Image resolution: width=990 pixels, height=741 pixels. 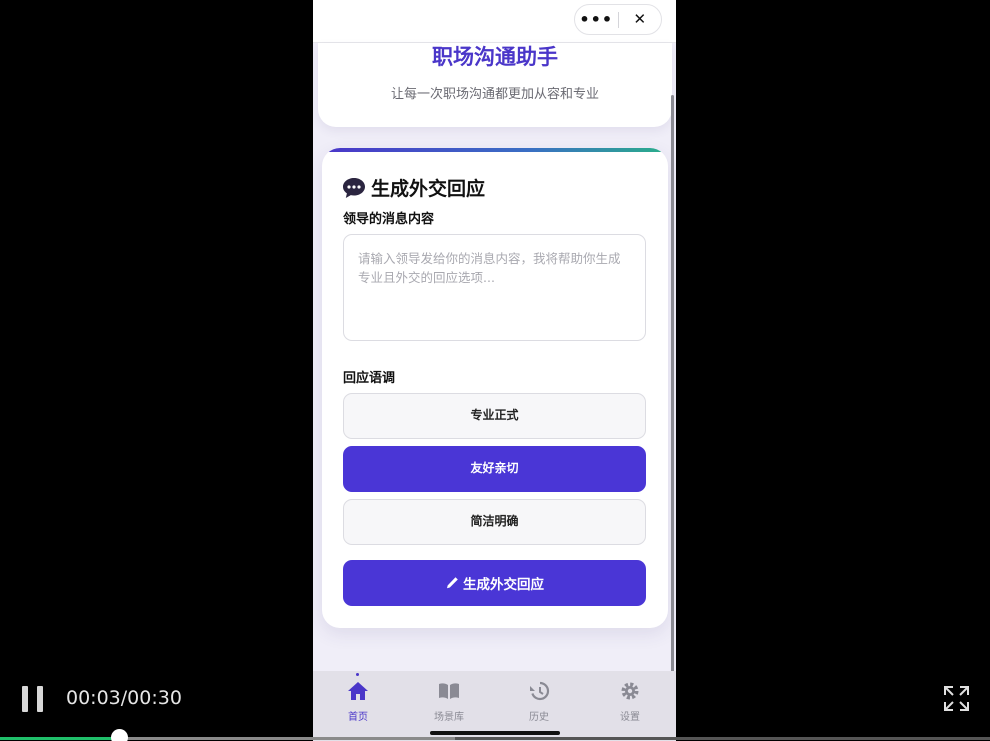 I want to click on tab-library: 场景库, so click(x=449, y=702).